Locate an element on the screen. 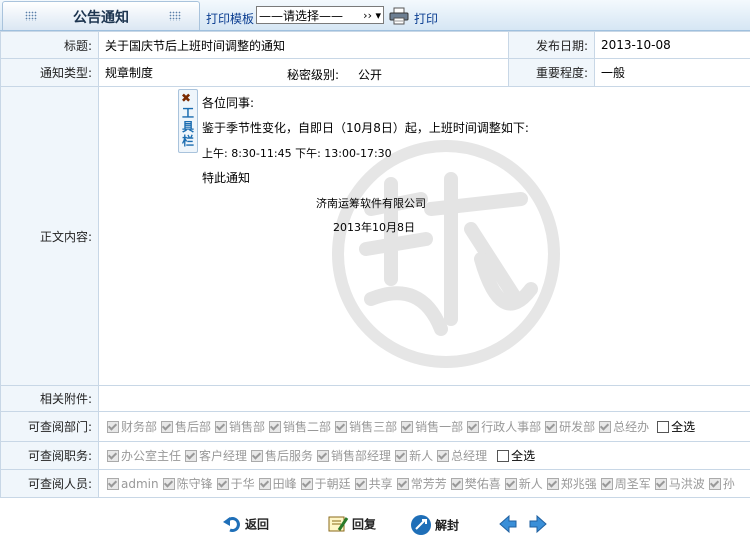 The height and width of the screenshot is (546, 750). footer-actions: 返回 回复 解封 is located at coordinates (375, 526).